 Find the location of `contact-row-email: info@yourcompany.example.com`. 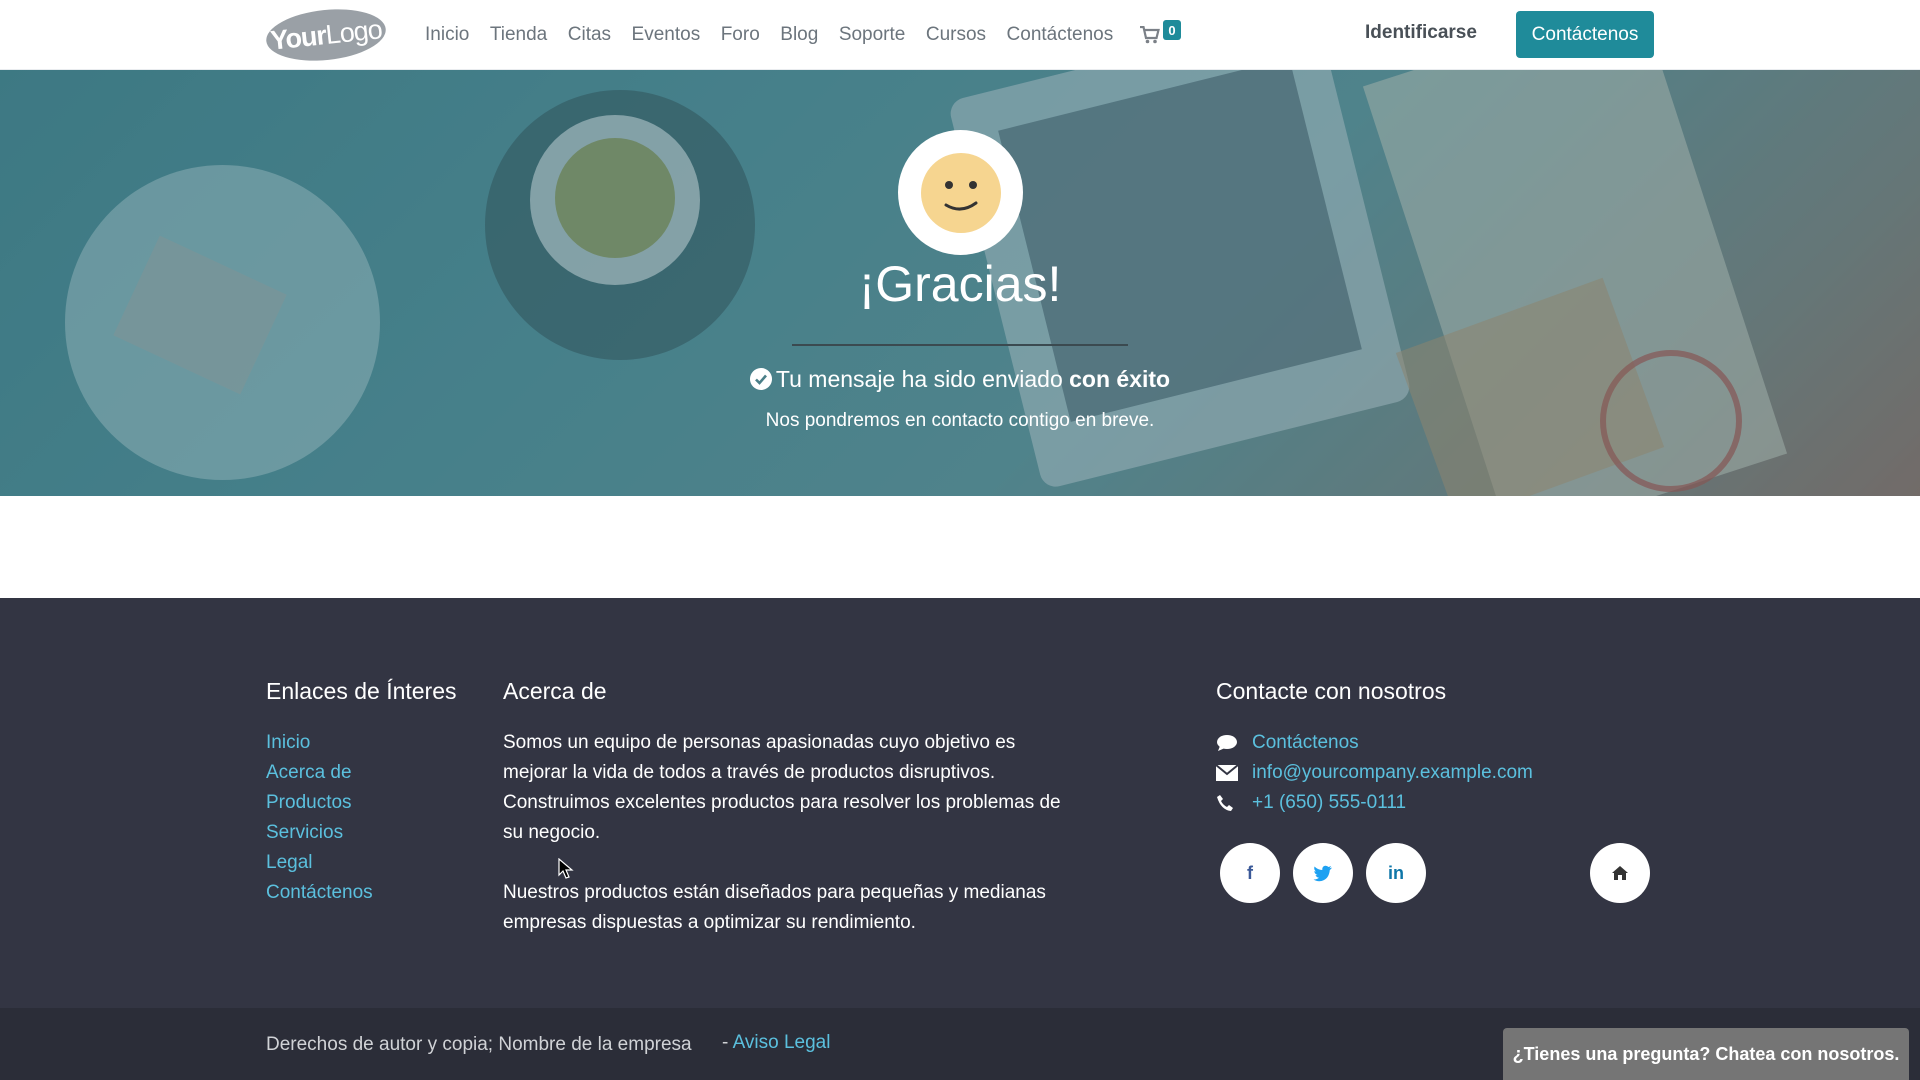

contact-row-email: info@yourcompany.example.com is located at coordinates (1374, 773).